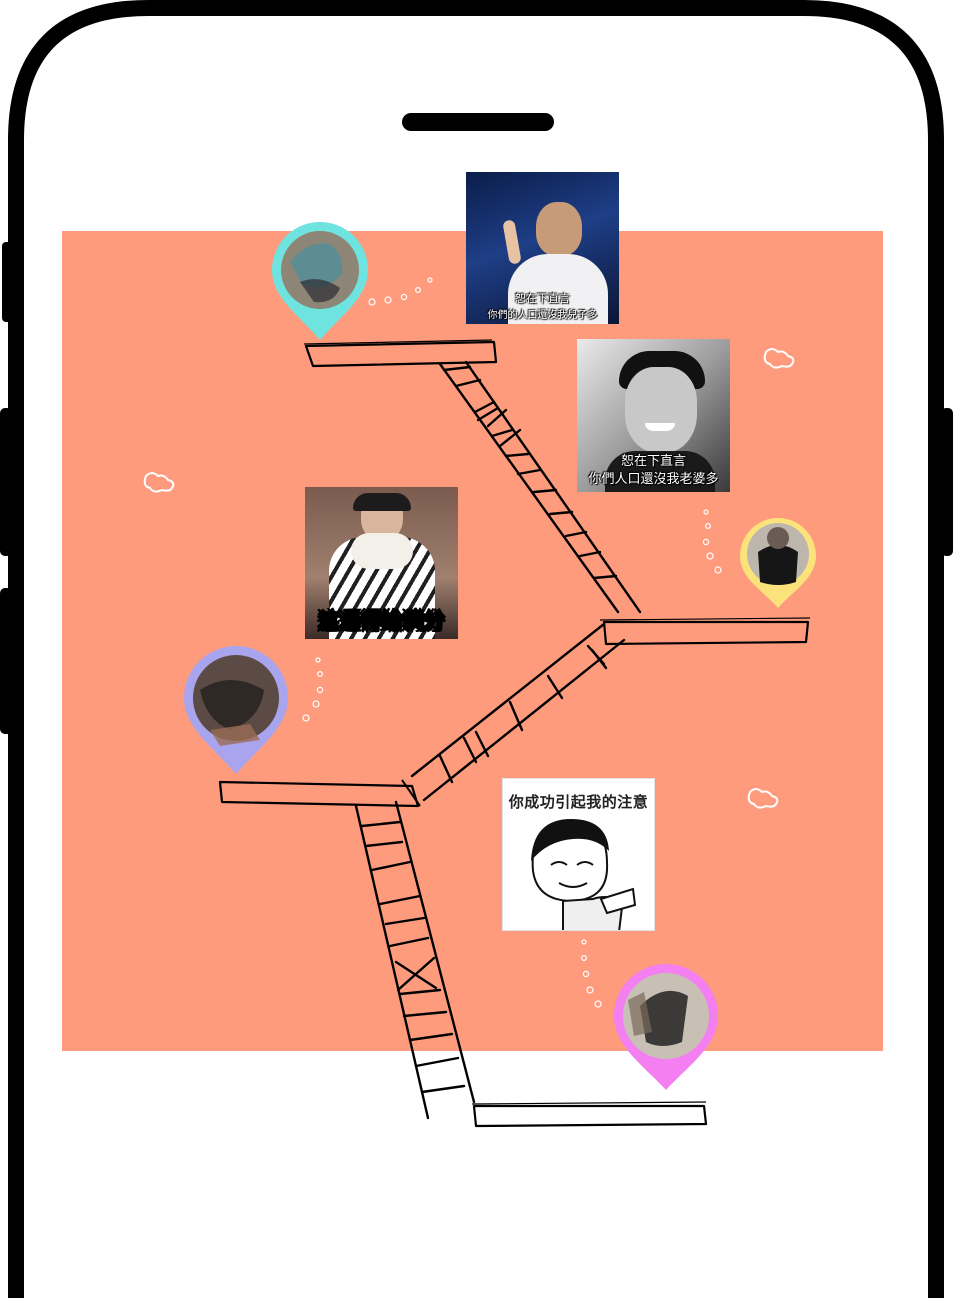 The height and width of the screenshot is (1298, 953). Describe the element at coordinates (660, 421) in the screenshot. I see `meme-smiling-man-figure` at that location.